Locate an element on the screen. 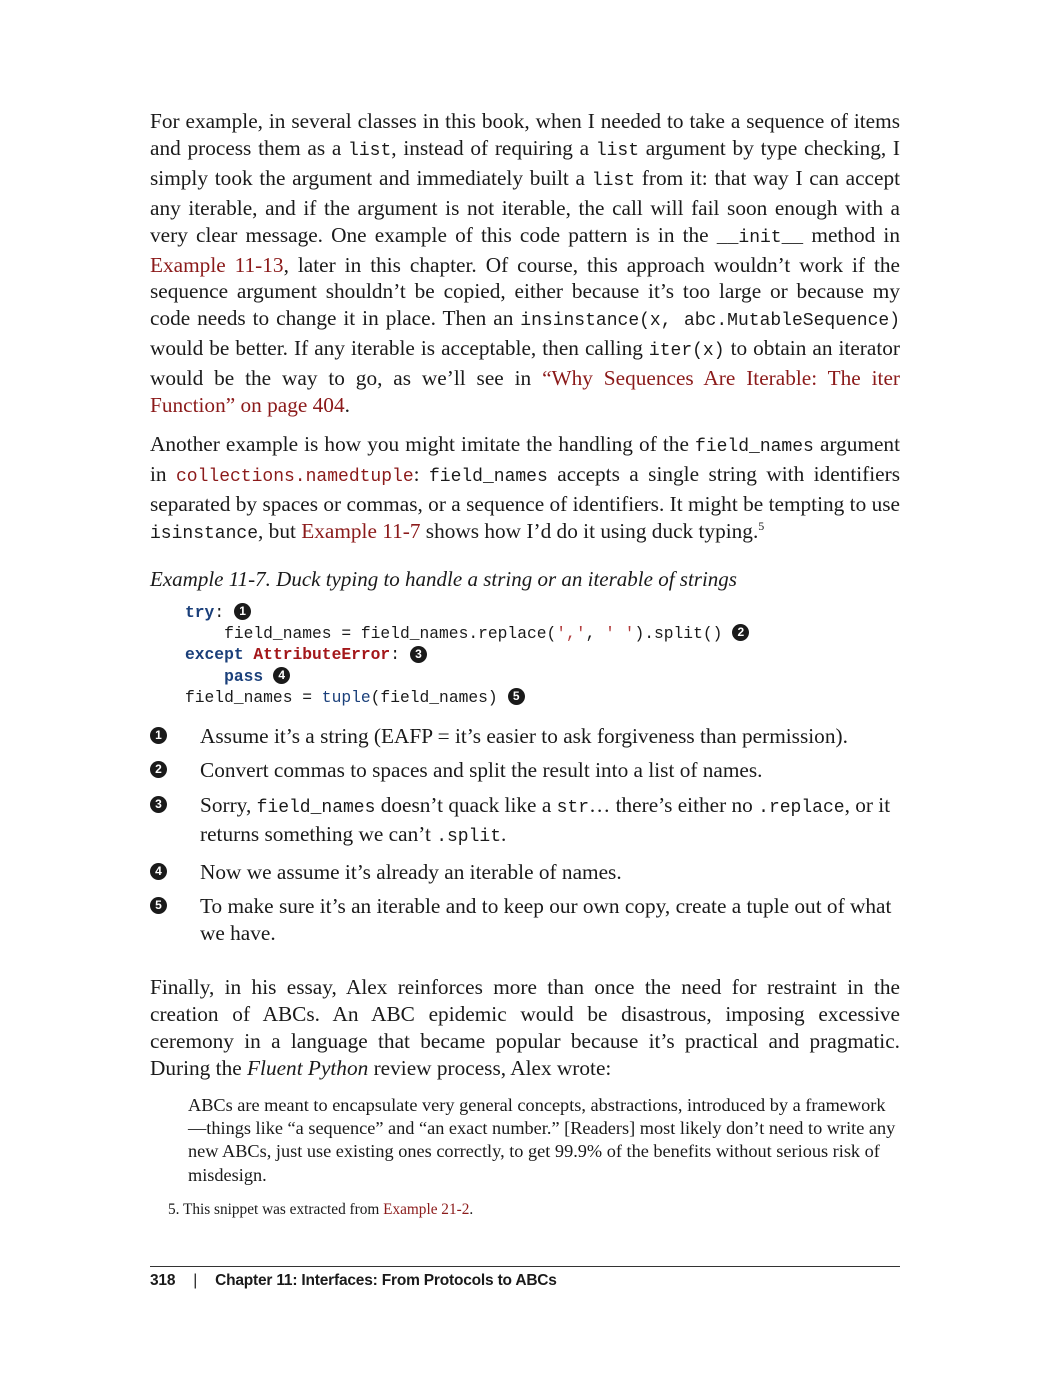 The width and height of the screenshot is (1050, 1378). inline-code: str is located at coordinates (572, 807).